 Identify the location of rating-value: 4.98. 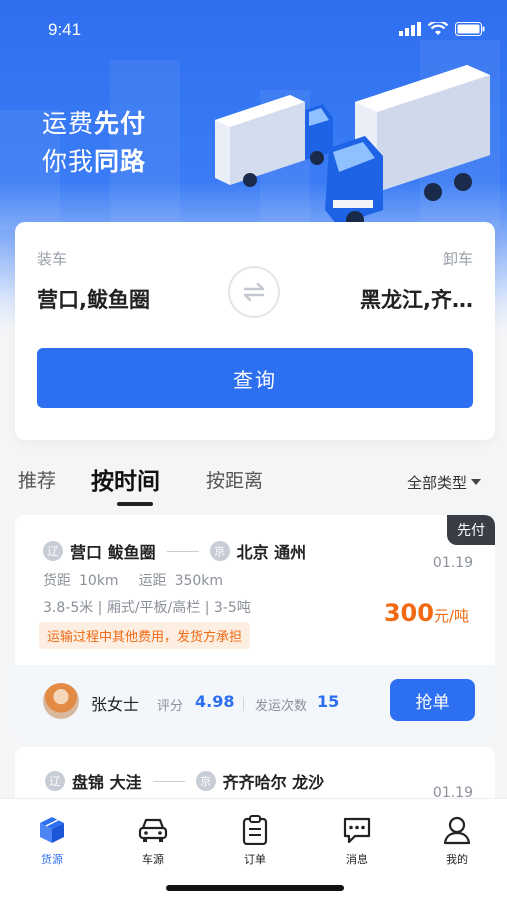
(215, 701).